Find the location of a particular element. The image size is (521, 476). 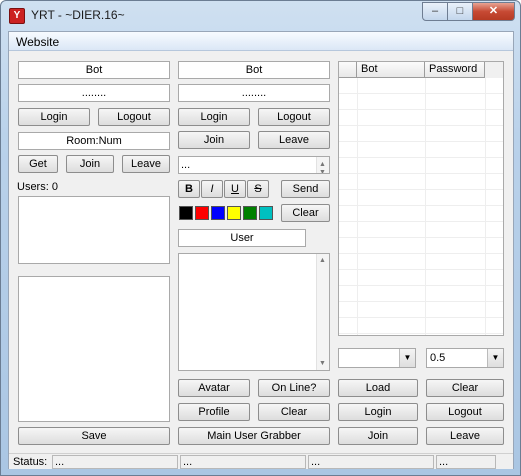

bold-button: B is located at coordinates (189, 189).